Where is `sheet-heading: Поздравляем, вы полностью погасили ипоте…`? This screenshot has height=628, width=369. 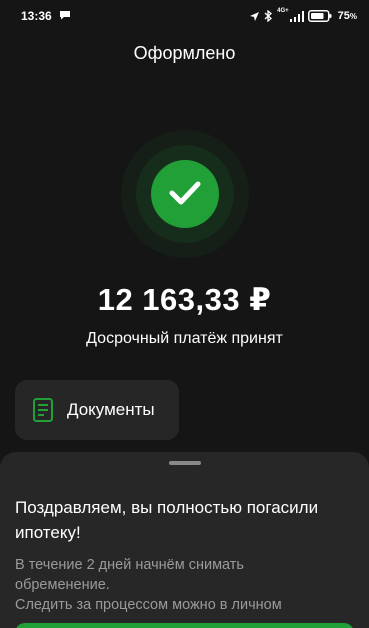
sheet-heading: Поздравляем, вы полностью погасили ипоте… is located at coordinates (167, 520).